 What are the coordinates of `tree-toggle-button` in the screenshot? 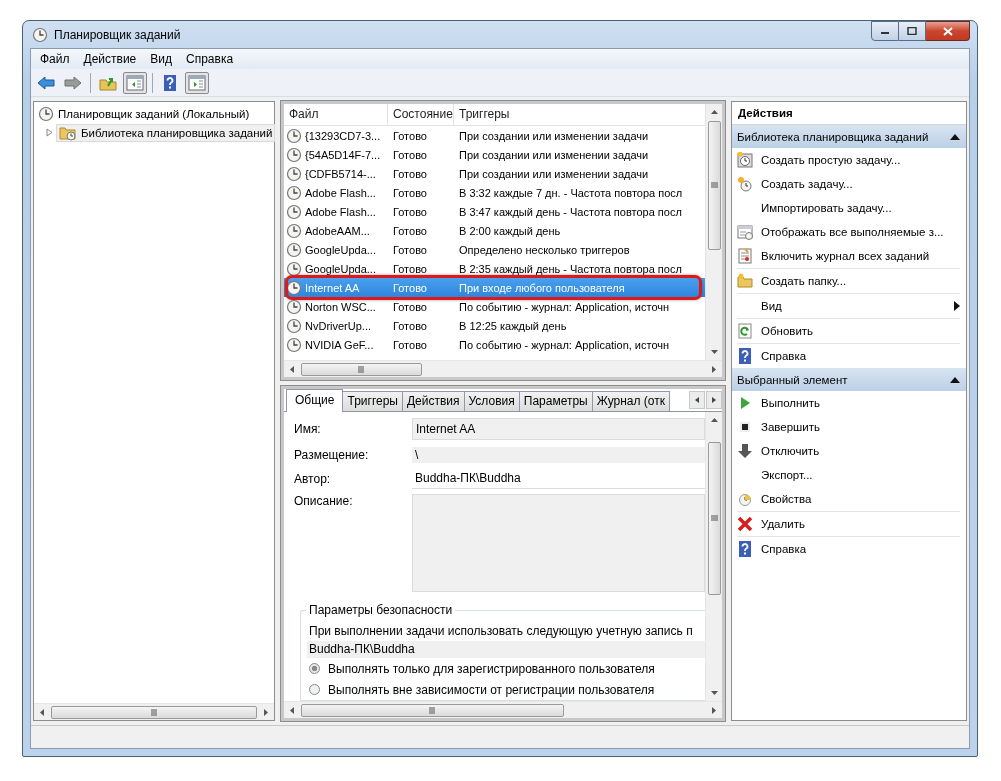 It's located at (135, 82).